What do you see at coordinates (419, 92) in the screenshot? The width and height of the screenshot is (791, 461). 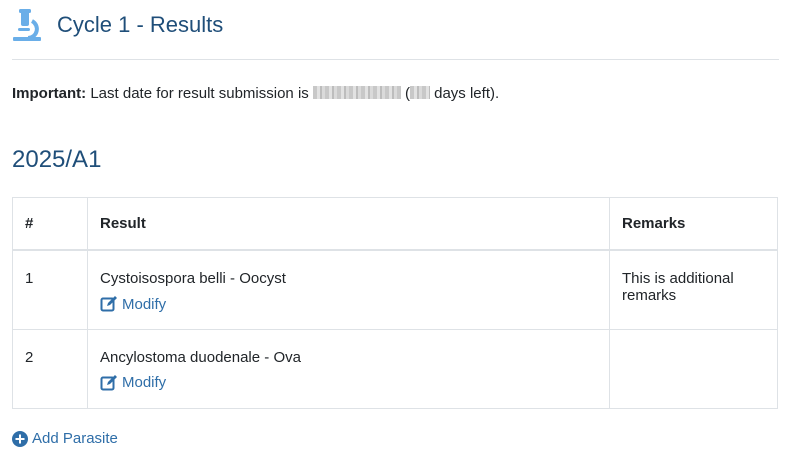 I see `redacted-days` at bounding box center [419, 92].